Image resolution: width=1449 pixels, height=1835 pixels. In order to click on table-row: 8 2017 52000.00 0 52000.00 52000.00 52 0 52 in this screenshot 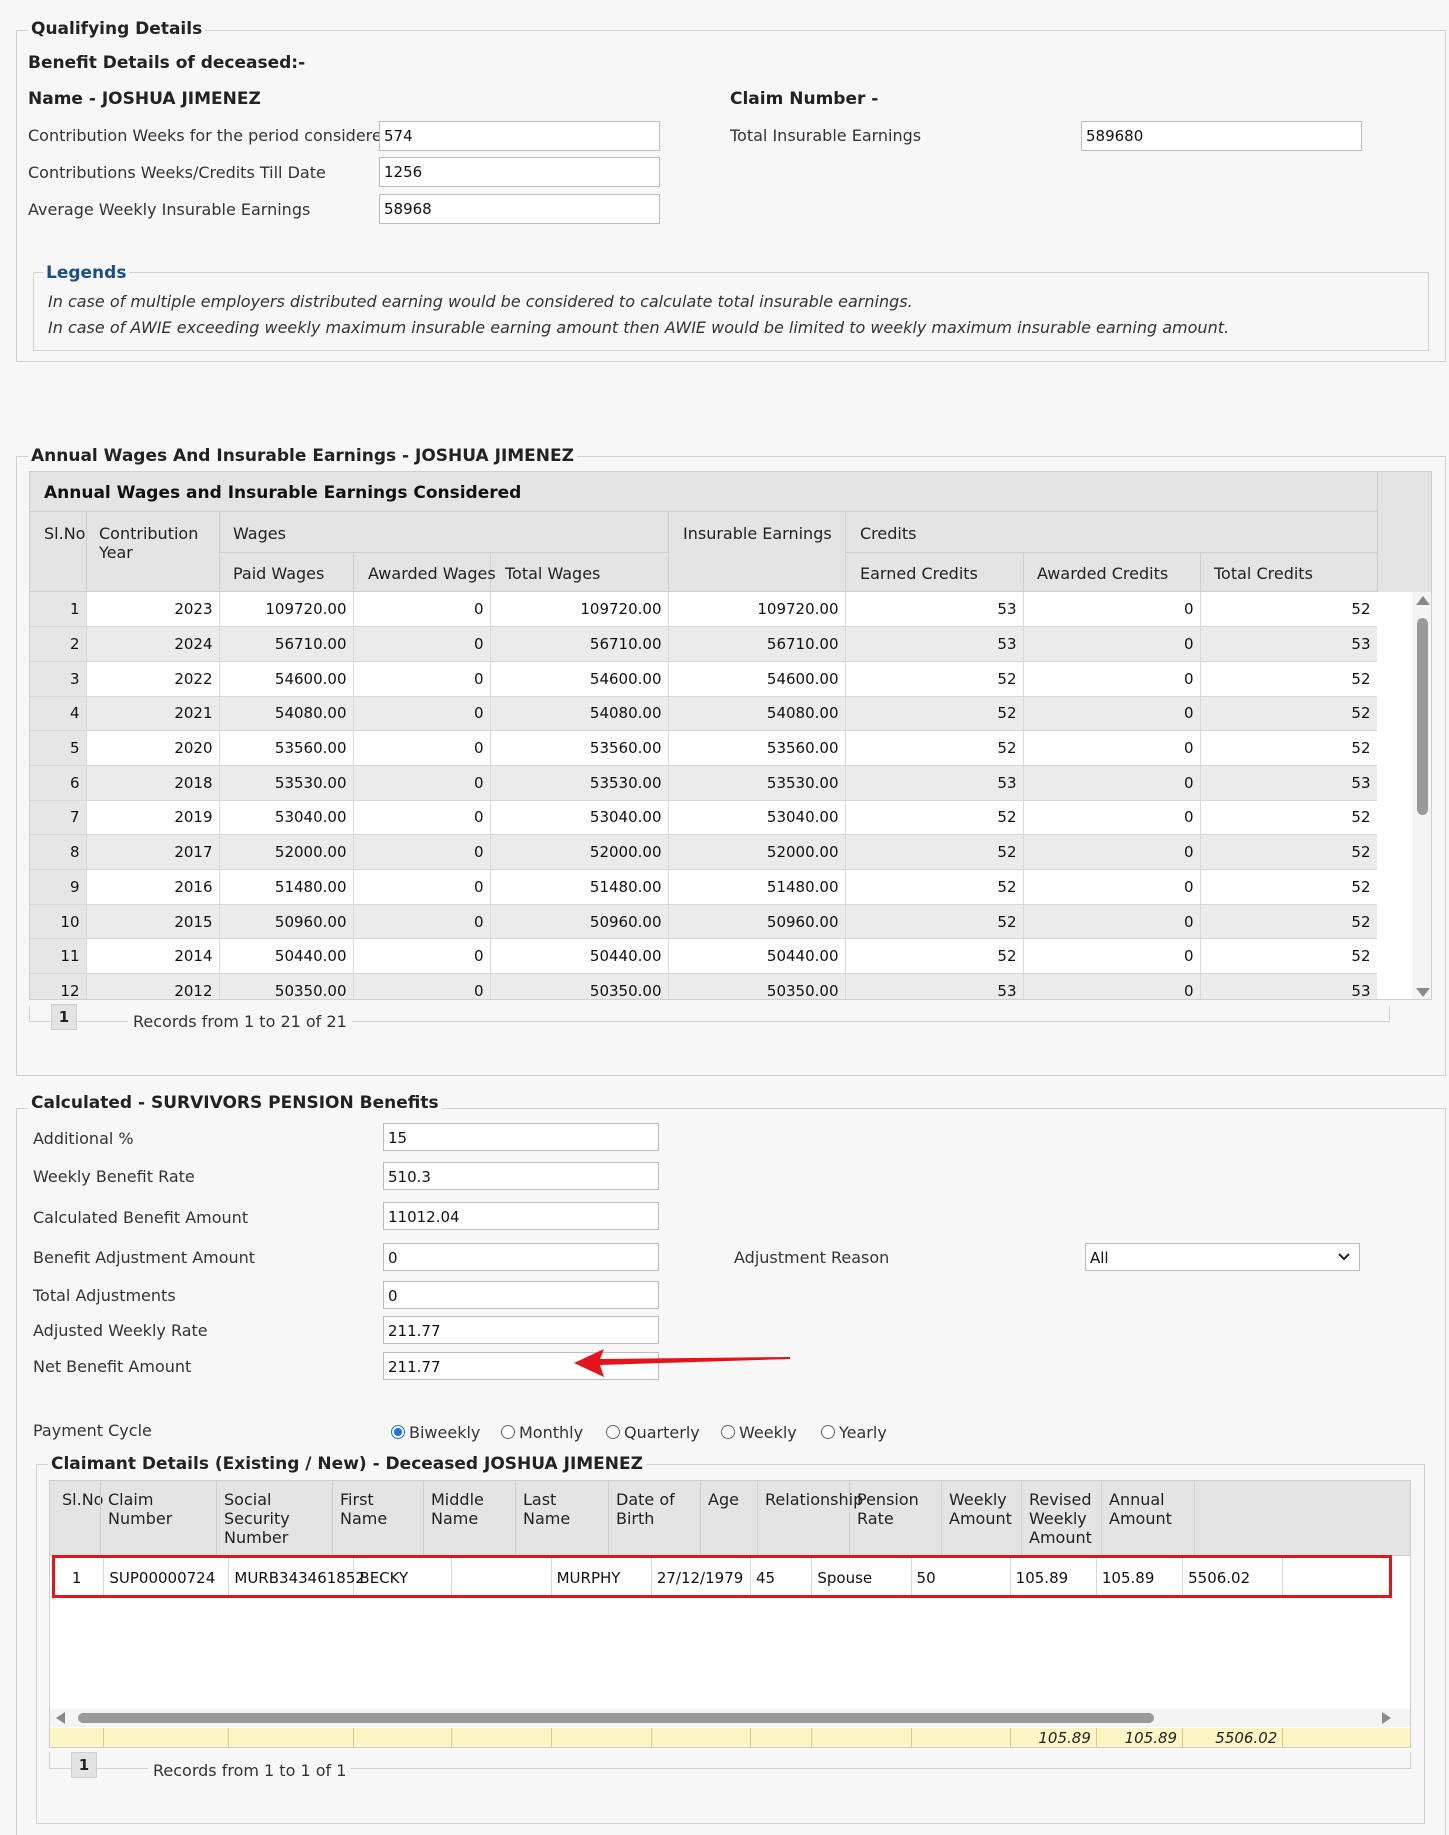, I will do `click(703, 852)`.